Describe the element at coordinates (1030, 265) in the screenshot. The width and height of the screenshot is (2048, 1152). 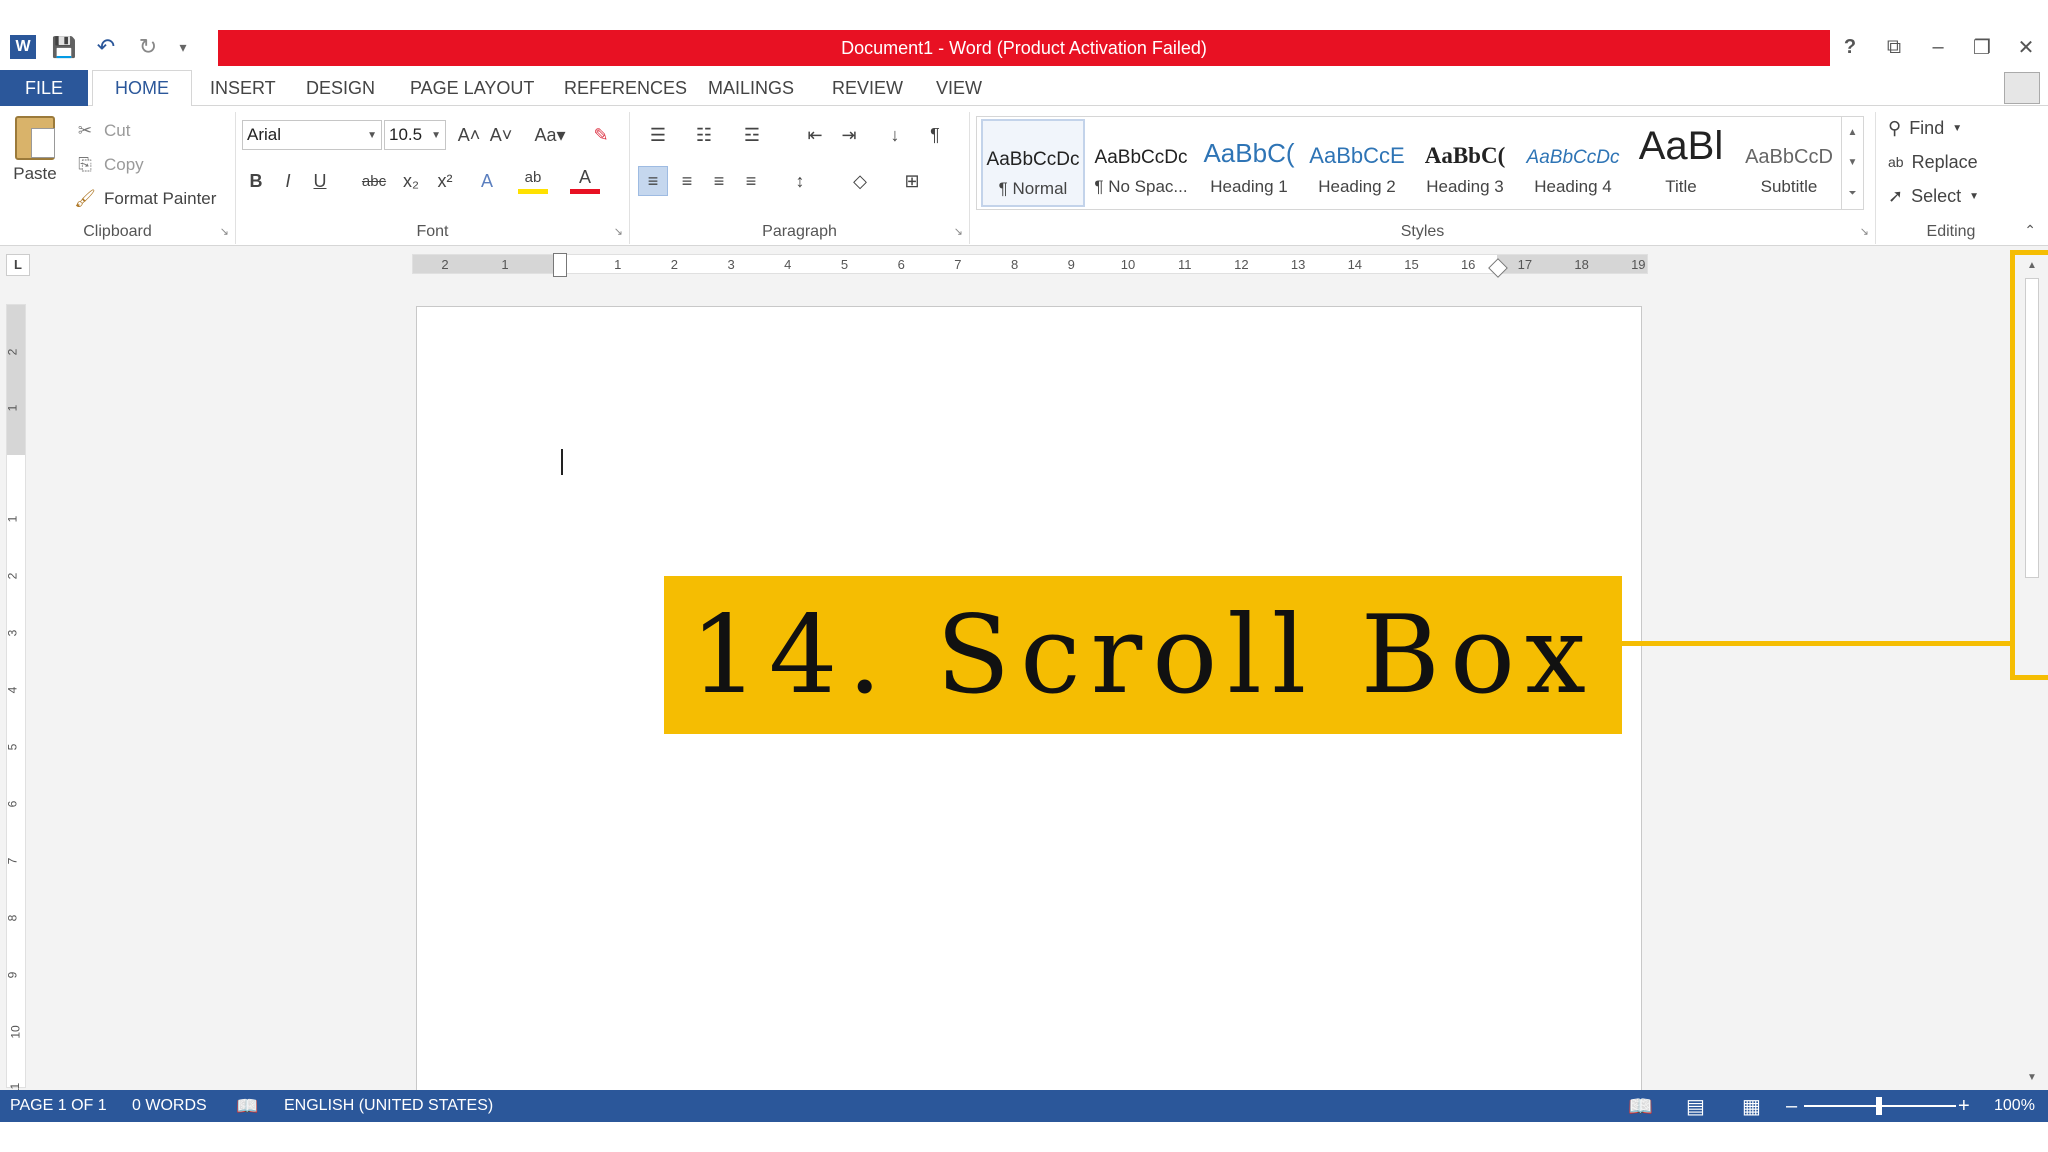
I see `horizontal-ruler: 2 1 1 2 3 4 5 6 7 8 9 10 11 12 13 14 15 16 17 18 19` at that location.